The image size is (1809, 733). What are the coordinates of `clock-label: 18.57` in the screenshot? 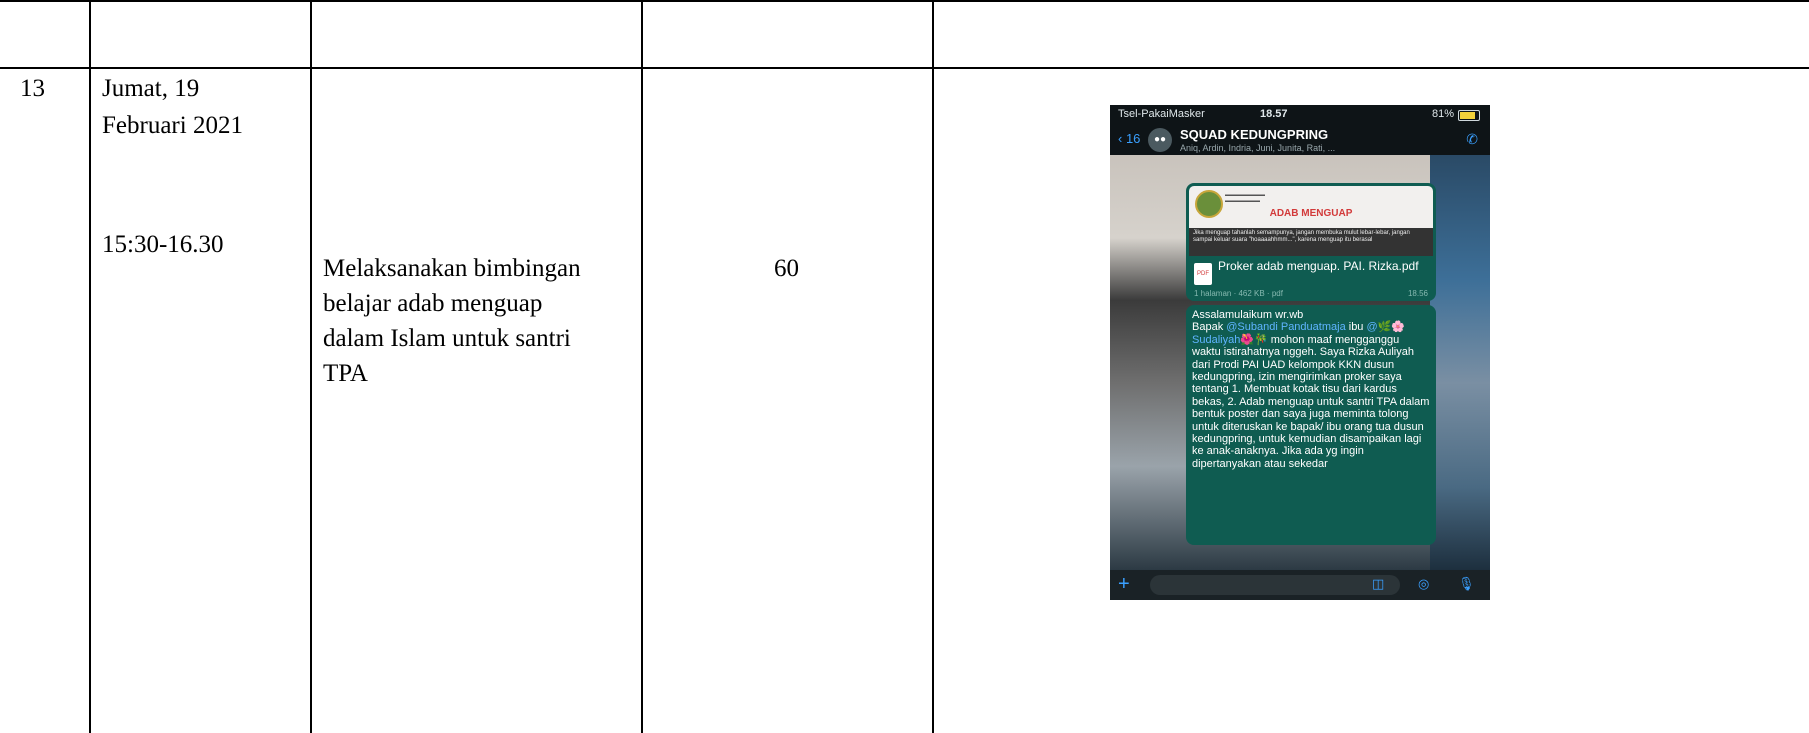 It's located at (1274, 114).